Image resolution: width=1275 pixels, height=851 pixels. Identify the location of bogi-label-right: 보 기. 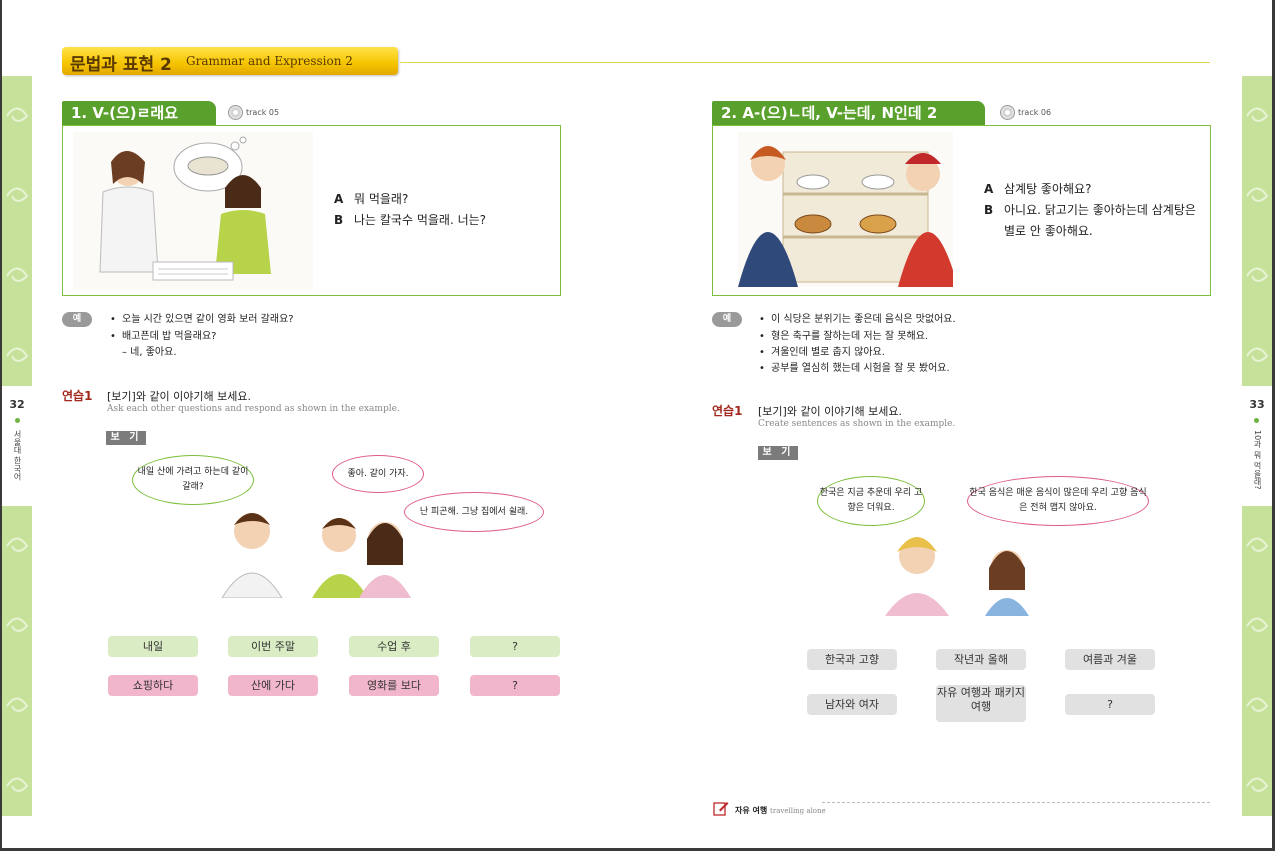
(778, 453).